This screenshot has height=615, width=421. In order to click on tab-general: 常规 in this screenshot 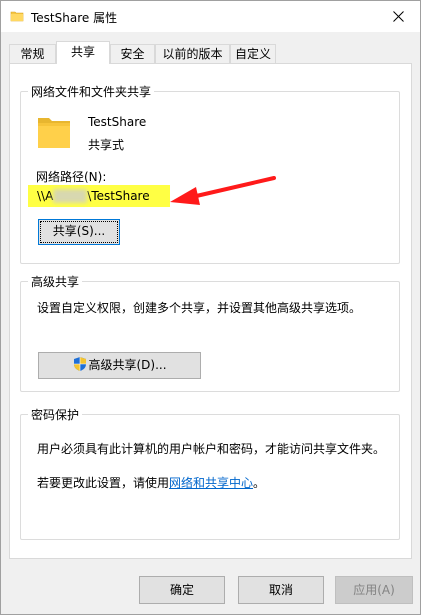, I will do `click(32, 53)`.